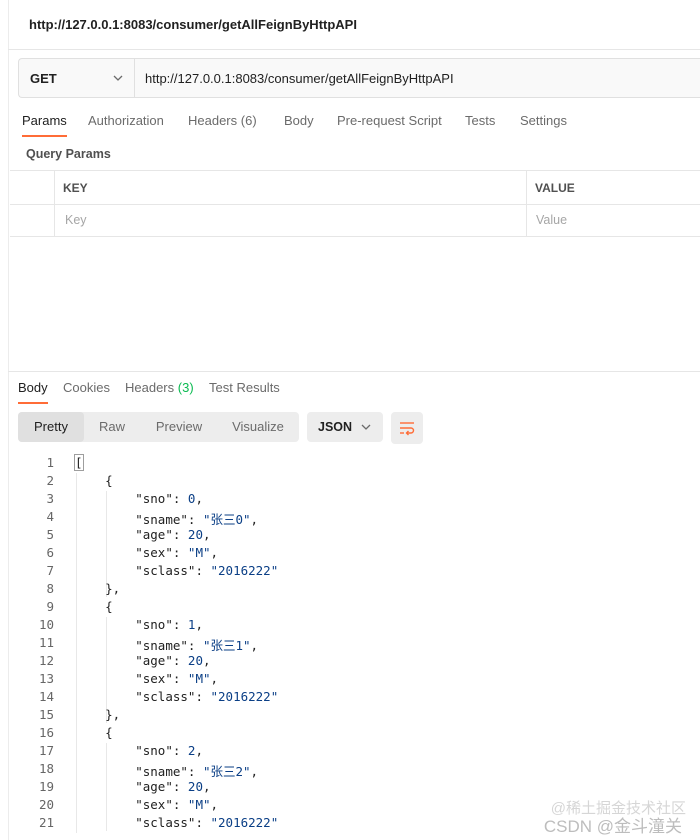 The image size is (700, 840). What do you see at coordinates (354, 371) in the screenshot?
I see `response-divider` at bounding box center [354, 371].